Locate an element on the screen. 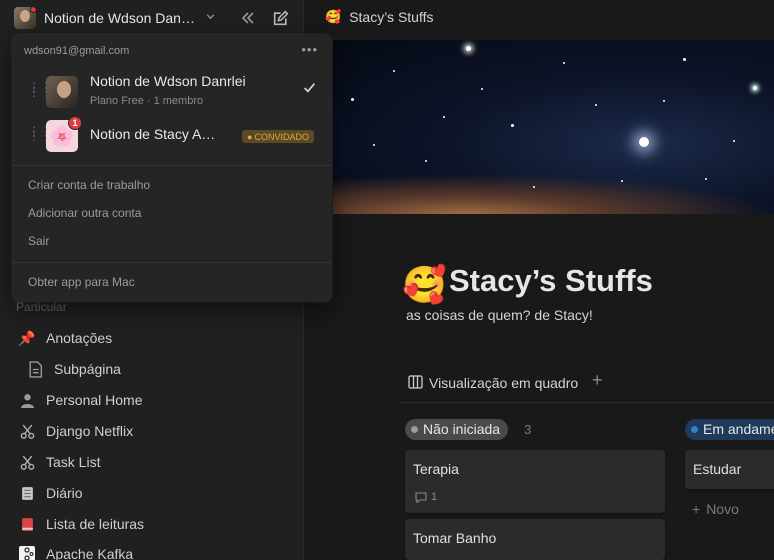  sidebar-item-label: Django Netflix is located at coordinates (90, 431).